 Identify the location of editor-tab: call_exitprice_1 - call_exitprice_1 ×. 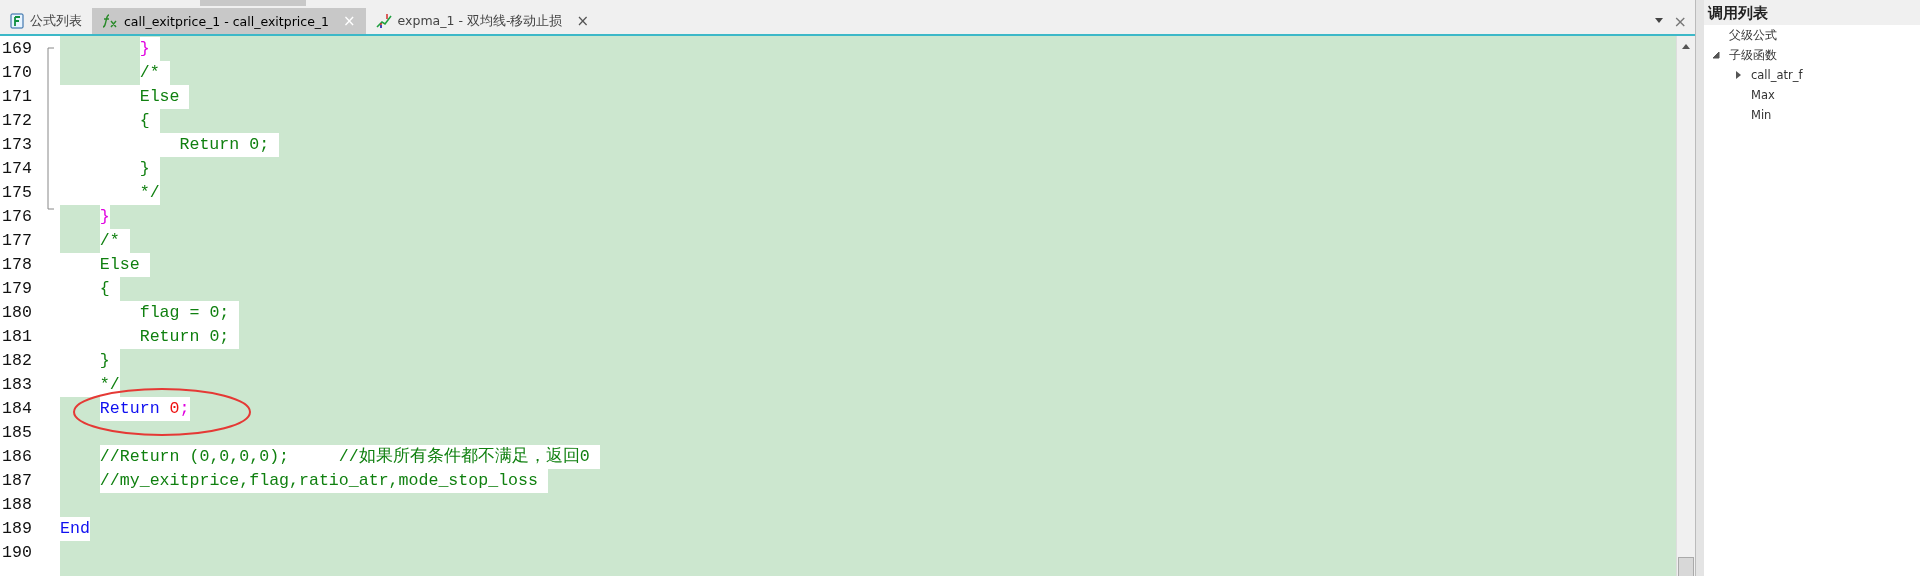
(229, 21).